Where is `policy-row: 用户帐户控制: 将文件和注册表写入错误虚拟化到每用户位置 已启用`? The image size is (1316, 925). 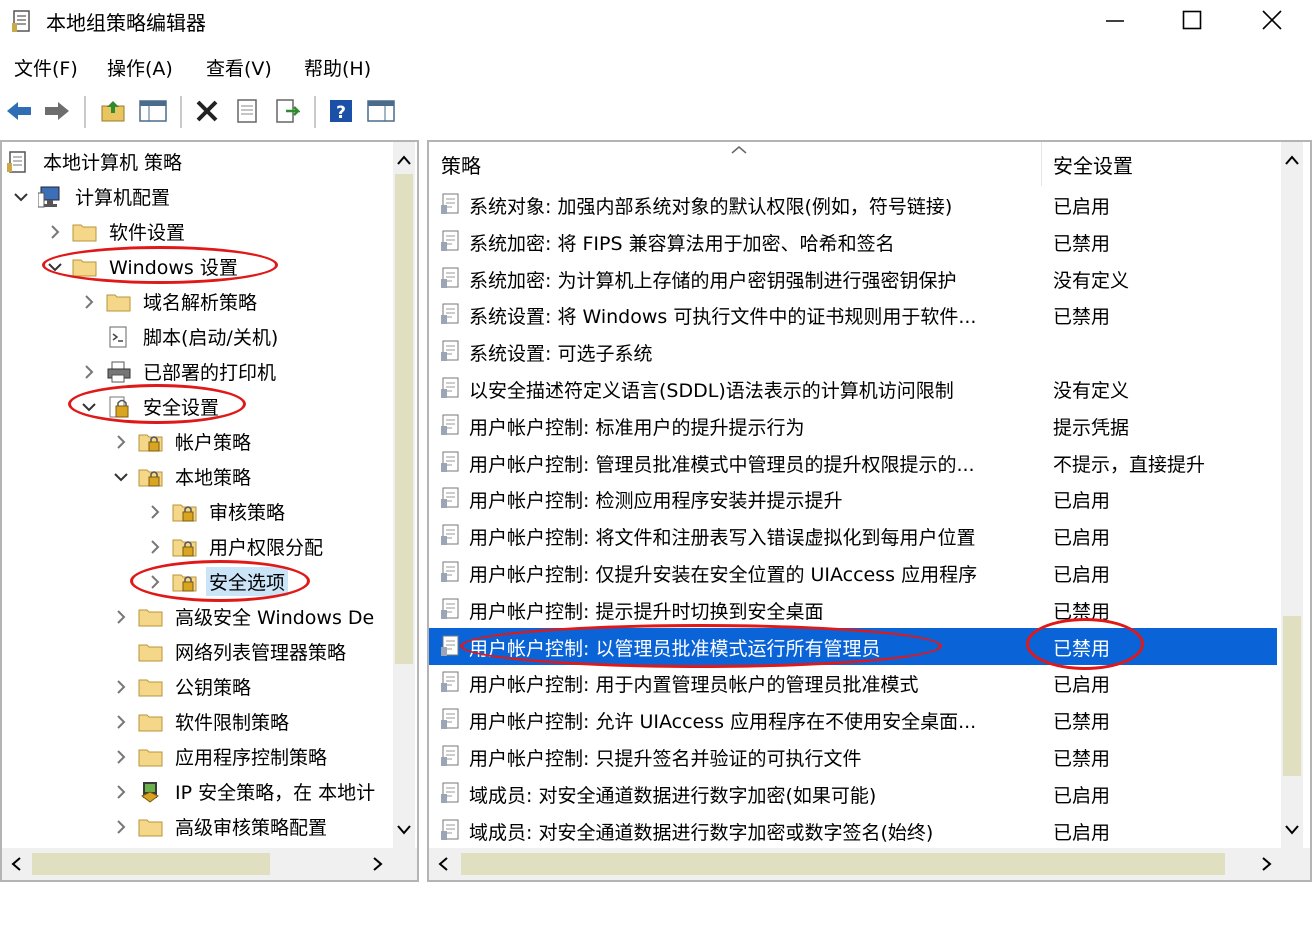
policy-row: 用户帐户控制: 将文件和注册表写入错误虚拟化到每用户位置 已启用 is located at coordinates (853, 535).